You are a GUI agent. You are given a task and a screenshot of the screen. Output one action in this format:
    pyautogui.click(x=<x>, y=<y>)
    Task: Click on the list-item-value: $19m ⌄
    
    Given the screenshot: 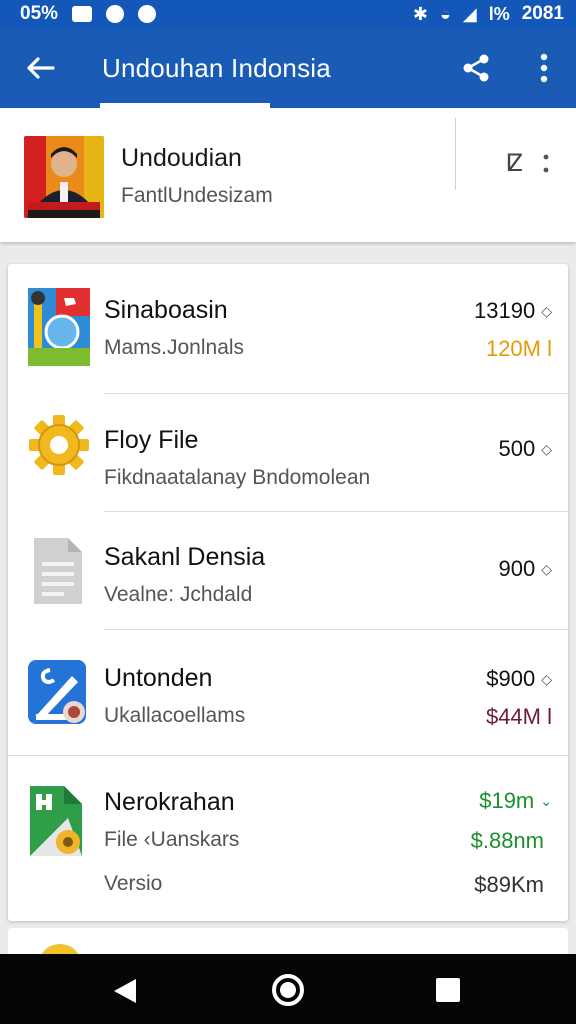 What is the action you would take?
    pyautogui.click(x=515, y=801)
    